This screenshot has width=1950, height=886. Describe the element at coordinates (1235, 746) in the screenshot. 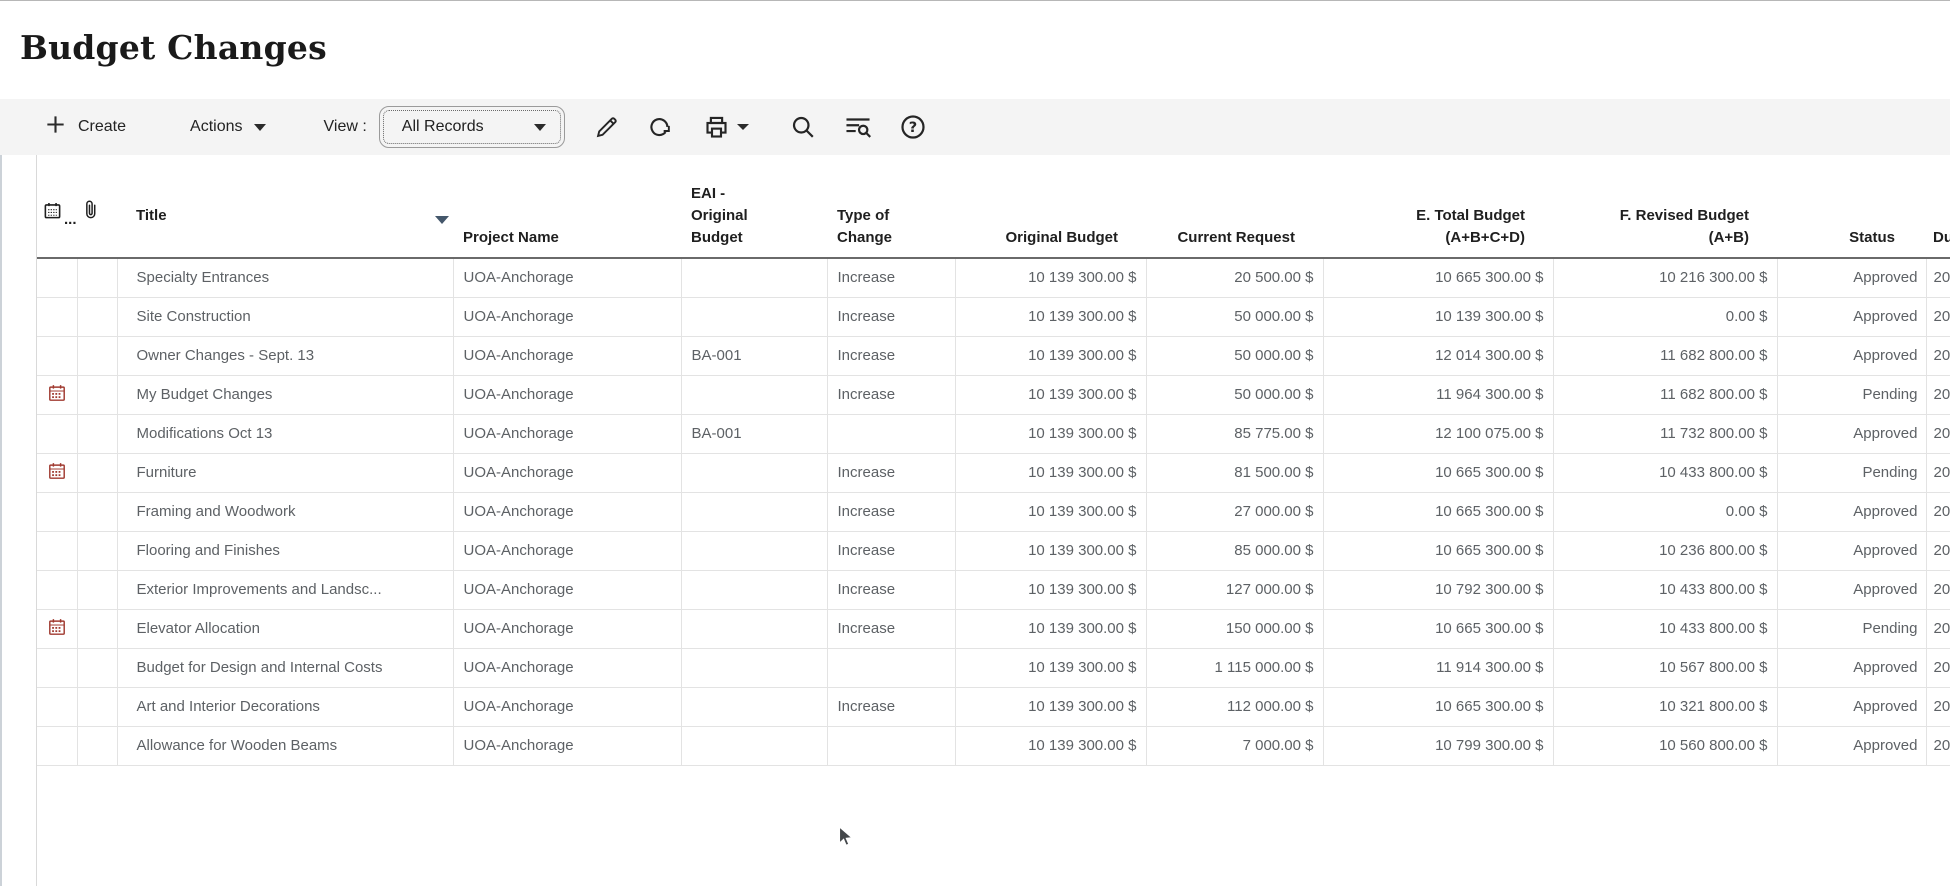

I see `cell-current-request: 7 000.00 $` at that location.